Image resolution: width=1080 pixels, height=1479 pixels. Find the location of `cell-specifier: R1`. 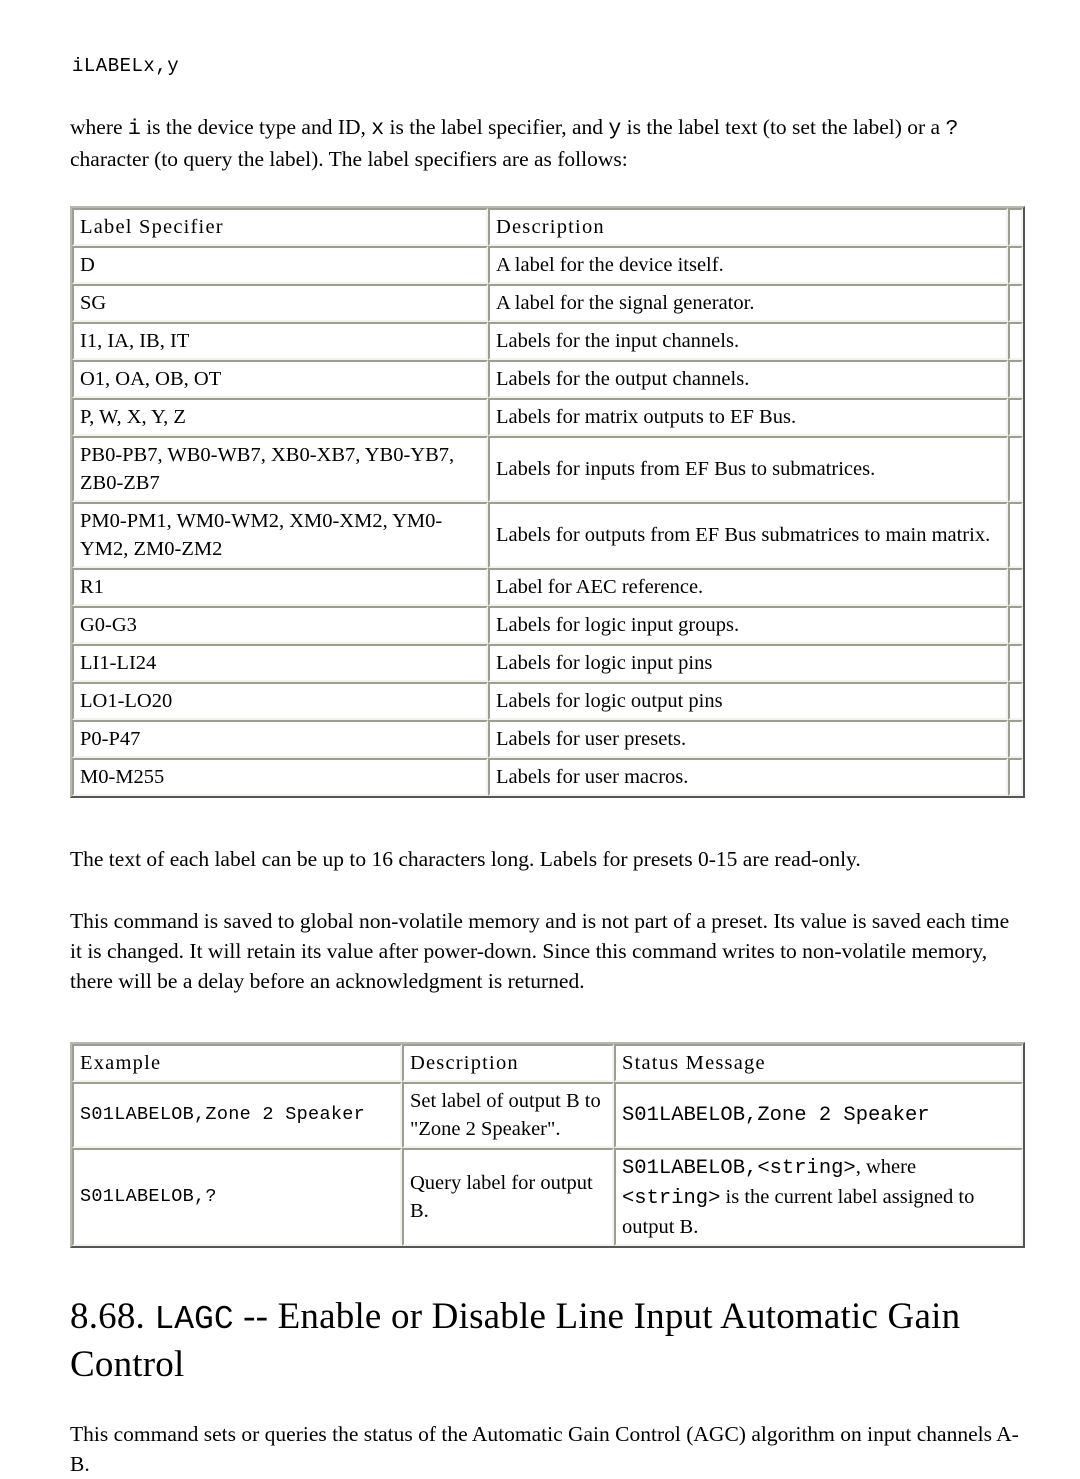

cell-specifier: R1 is located at coordinates (280, 587).